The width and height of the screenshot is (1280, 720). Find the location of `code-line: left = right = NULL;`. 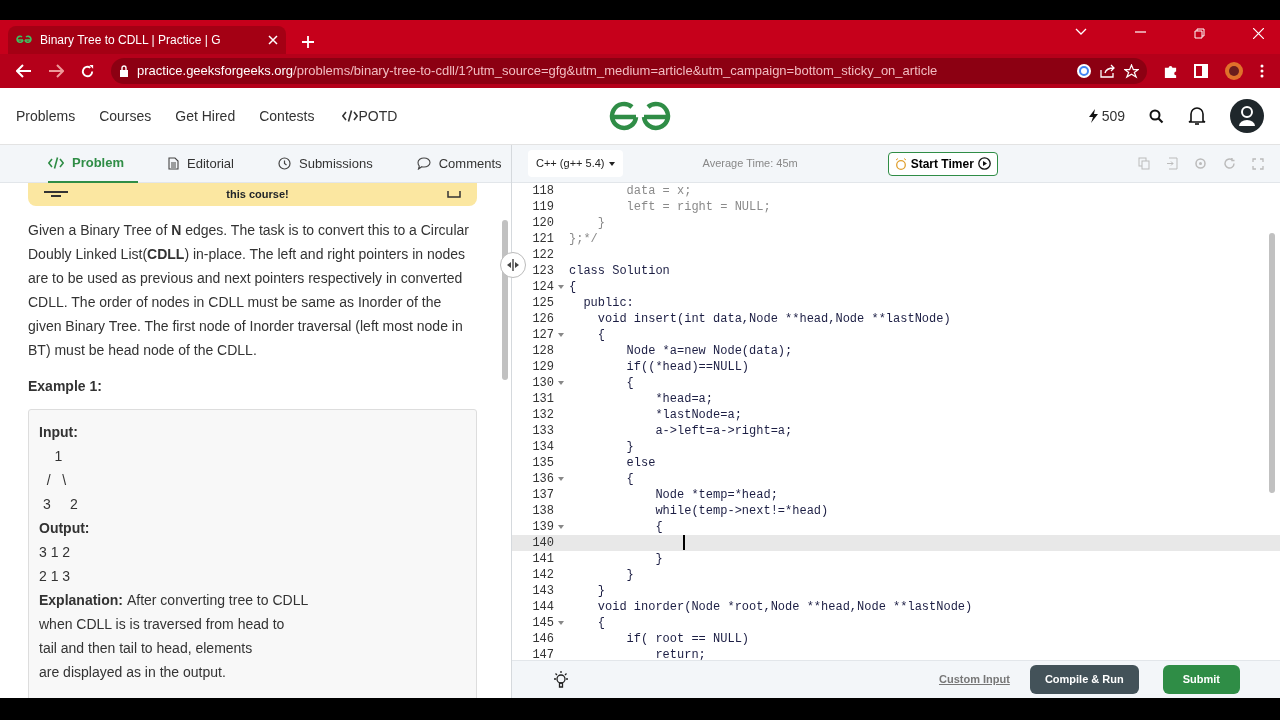

code-line: left = right = NULL; is located at coordinates (698, 207).